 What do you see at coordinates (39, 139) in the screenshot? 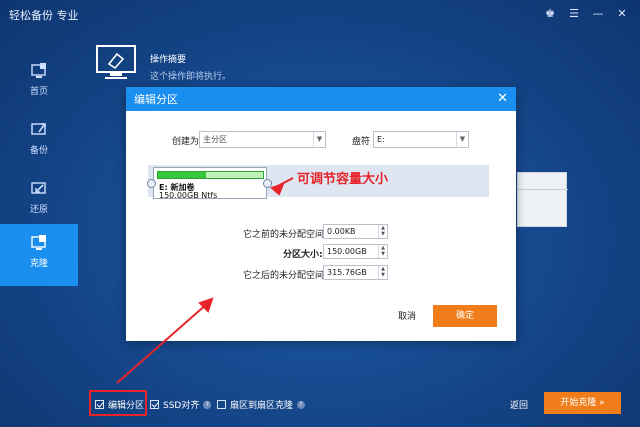
I see `sidebar-item-backup: 备份` at bounding box center [39, 139].